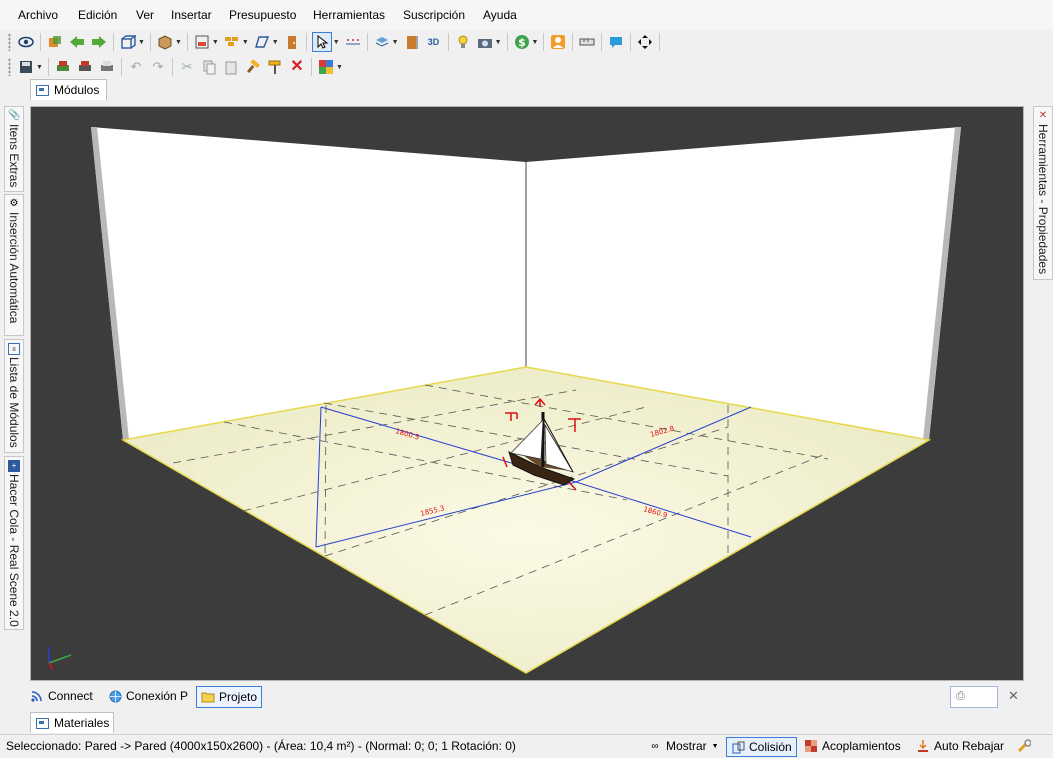  I want to click on auto-rebajar-label: Auto Rebajar, so click(969, 746).